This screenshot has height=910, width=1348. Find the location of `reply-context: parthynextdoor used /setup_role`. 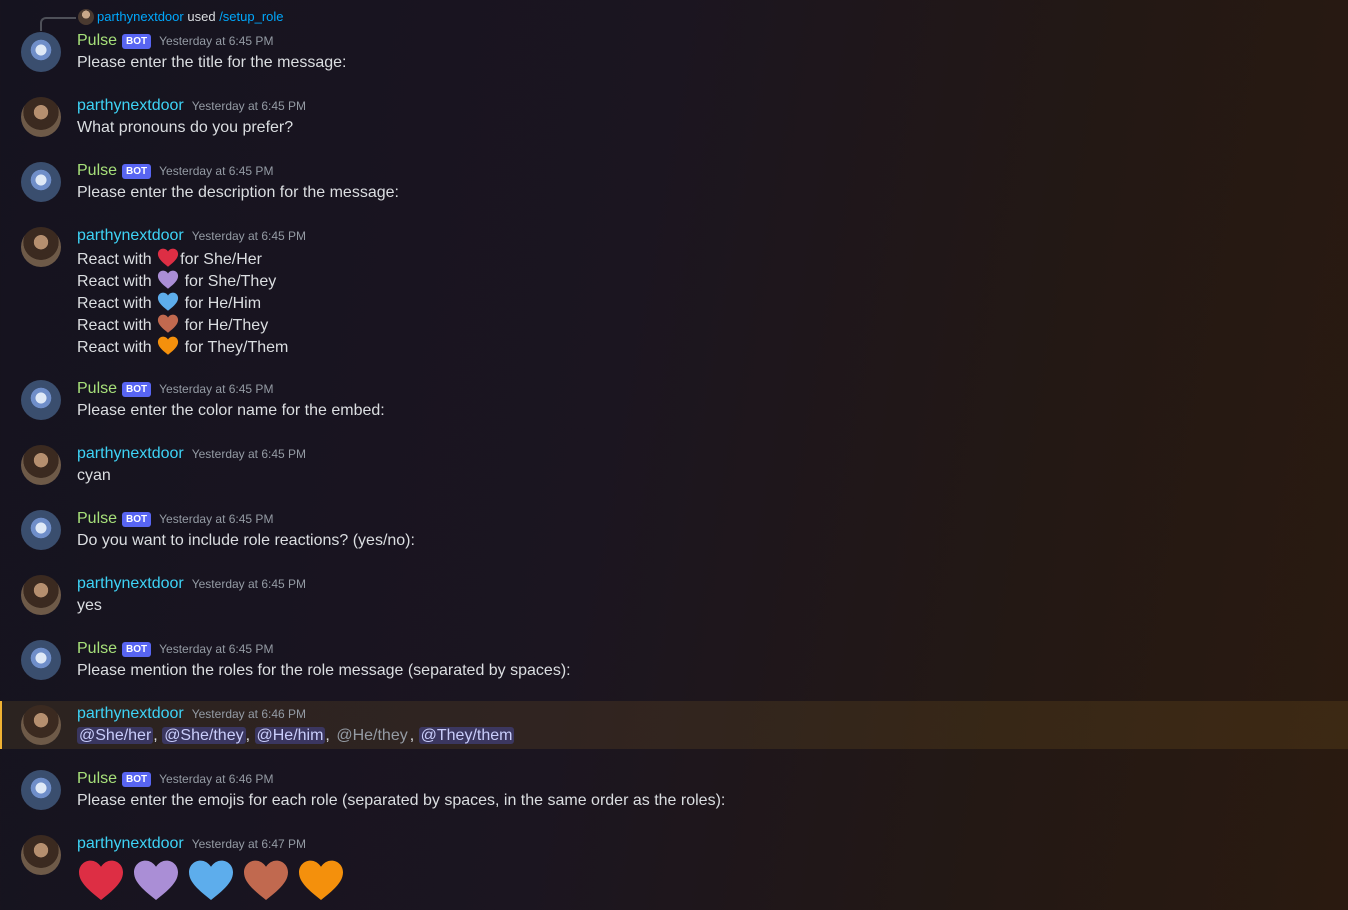

reply-context: parthynextdoor used /setup_role is located at coordinates (674, 15).